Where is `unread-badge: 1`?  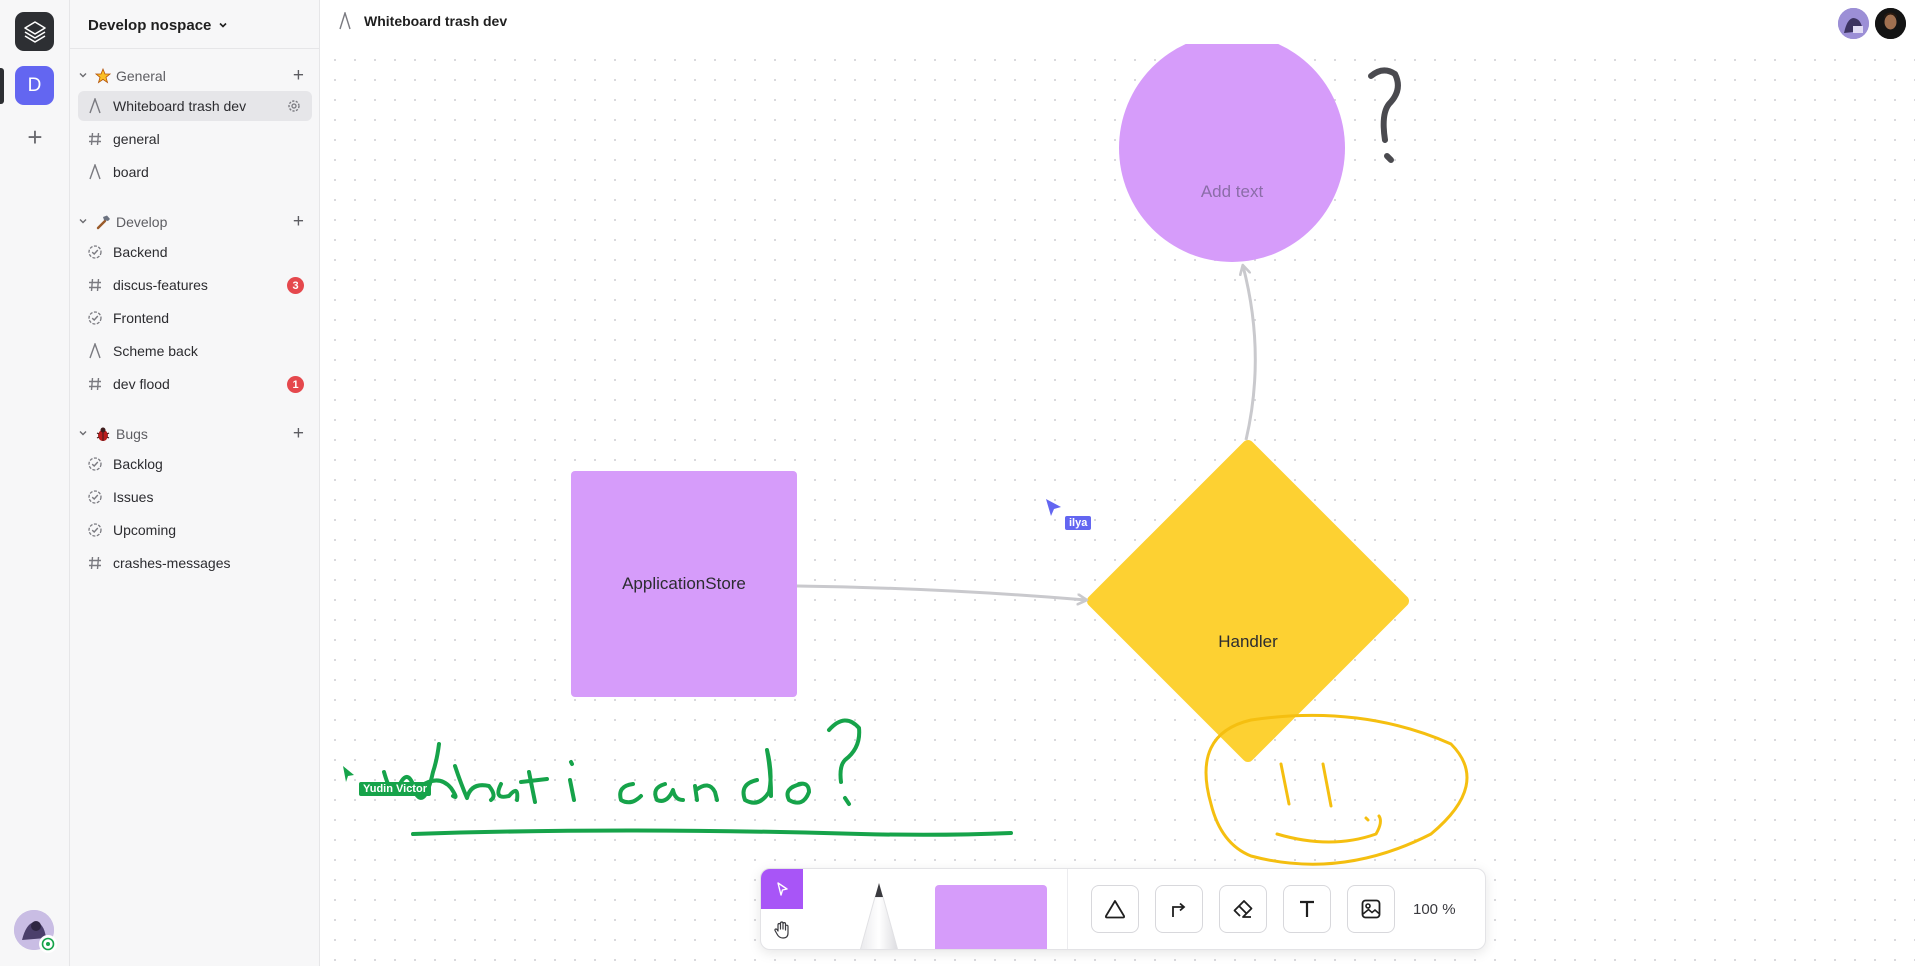
unread-badge: 1 is located at coordinates (295, 384).